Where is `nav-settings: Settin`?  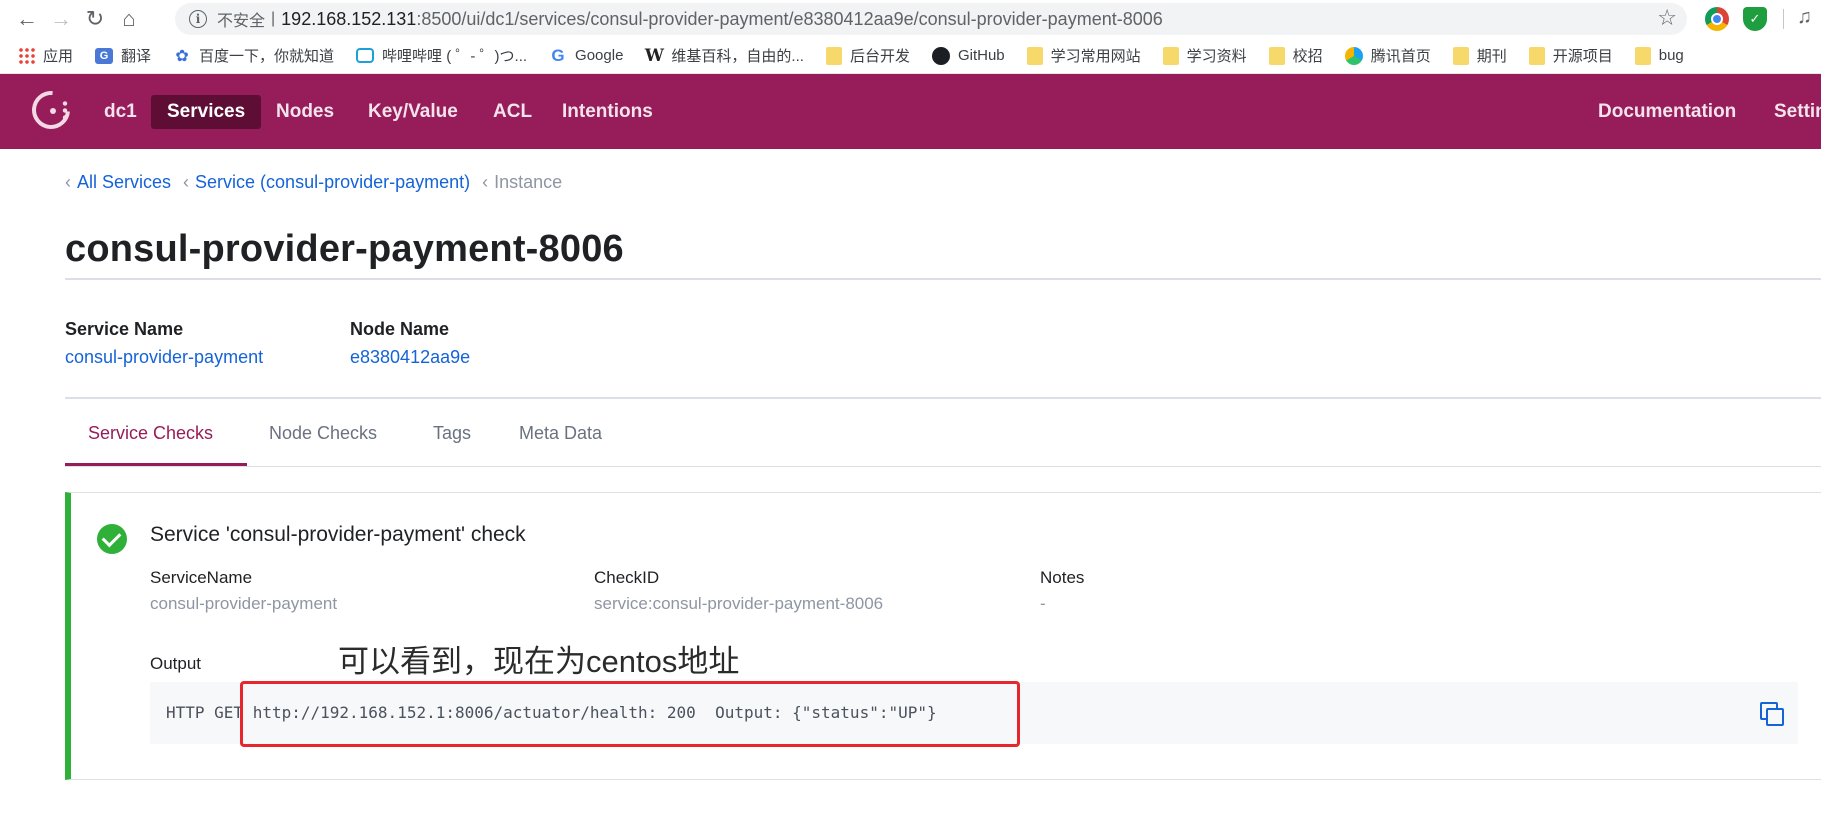
nav-settings: Settin is located at coordinates (1789, 112).